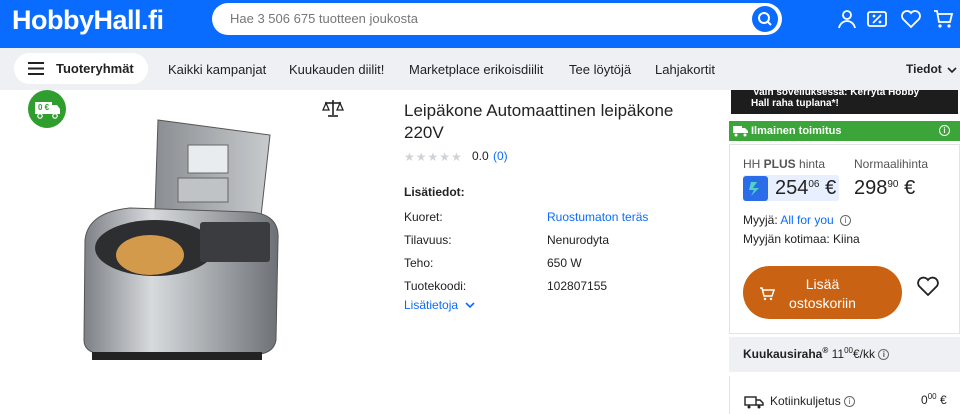 The width and height of the screenshot is (960, 414). I want to click on seller-link: All for you, so click(806, 220).